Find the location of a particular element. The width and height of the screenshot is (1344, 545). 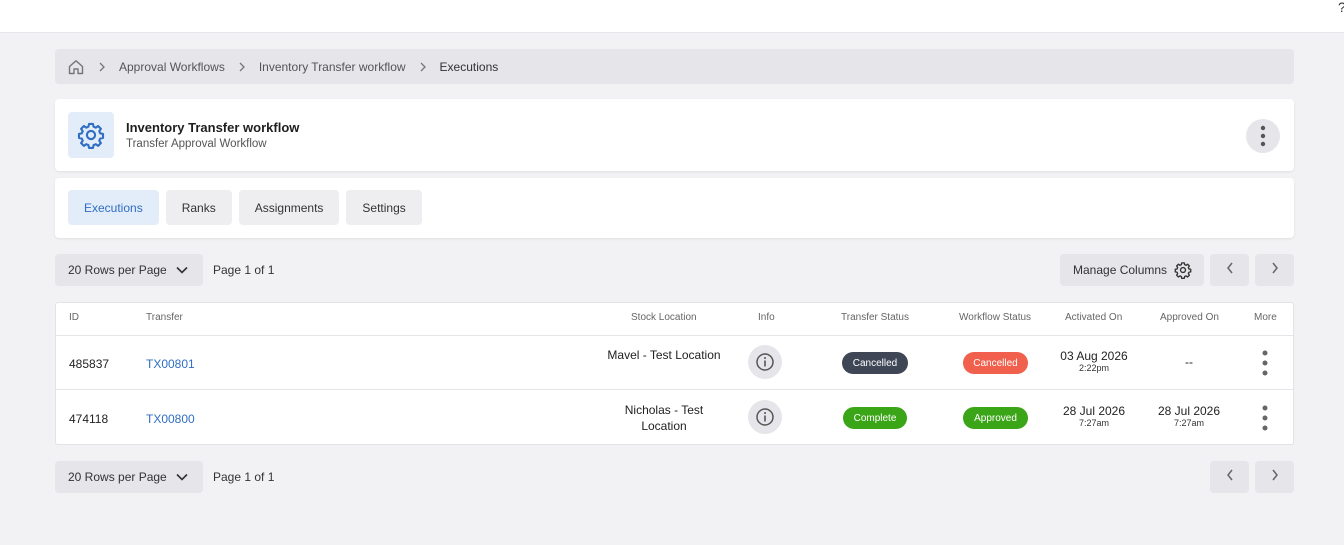

top-bar: ? is located at coordinates (672, 16).